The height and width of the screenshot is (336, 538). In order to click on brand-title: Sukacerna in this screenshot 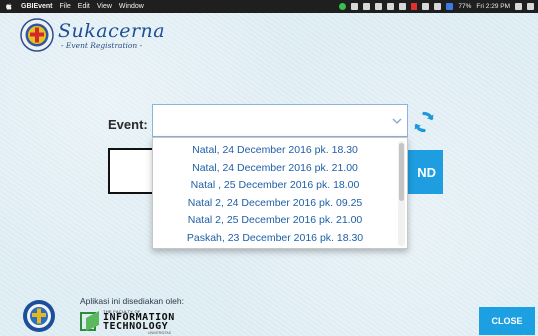, I will do `click(112, 31)`.